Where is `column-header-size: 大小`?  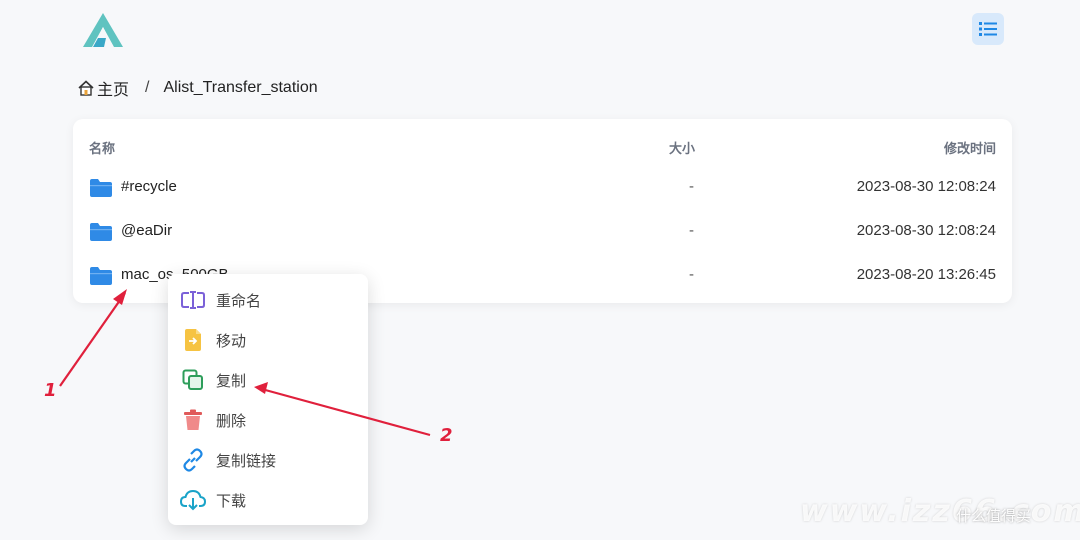 column-header-size: 大小 is located at coordinates (682, 147).